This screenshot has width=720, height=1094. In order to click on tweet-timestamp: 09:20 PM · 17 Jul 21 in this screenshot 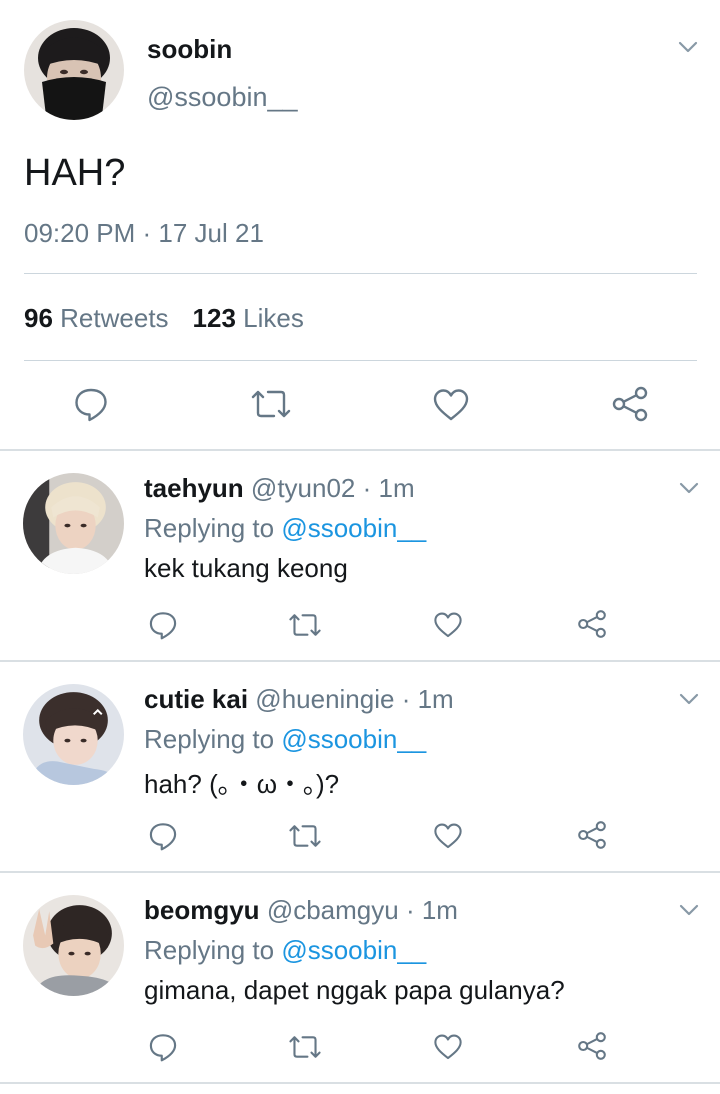, I will do `click(144, 233)`.